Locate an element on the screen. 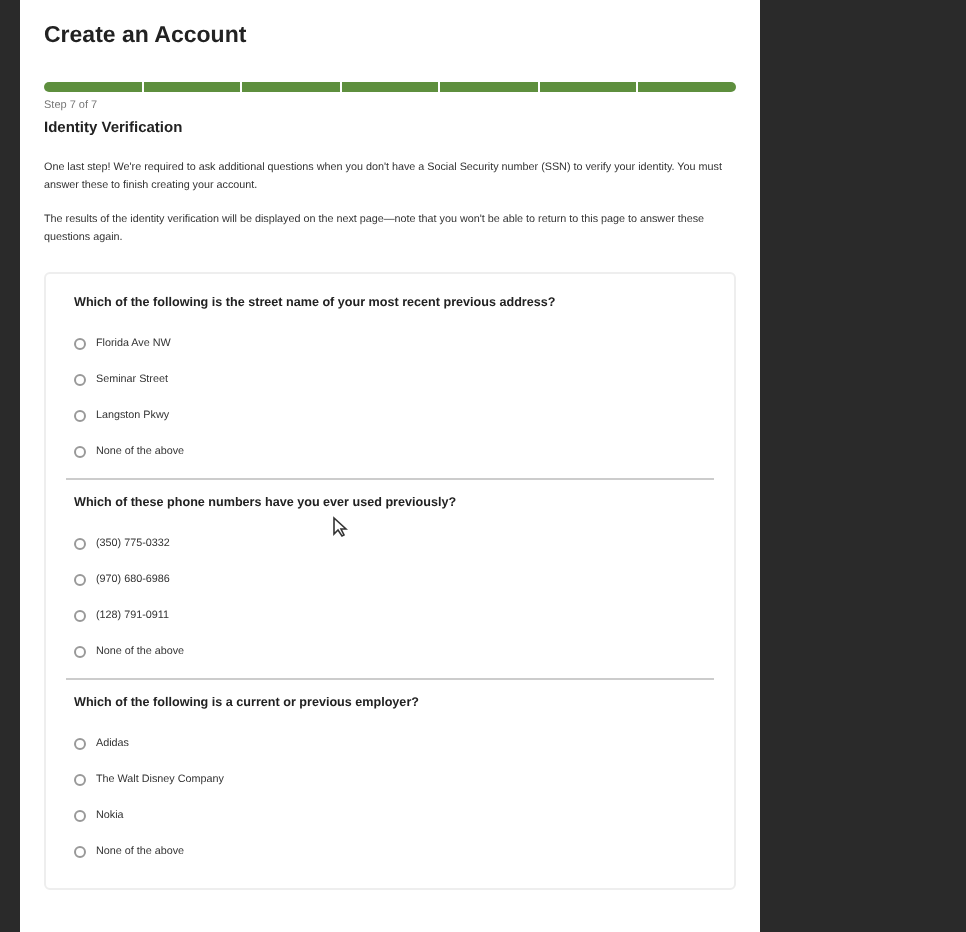 Image resolution: width=966 pixels, height=932 pixels. mouse-pointer-icon is located at coordinates (340, 527).